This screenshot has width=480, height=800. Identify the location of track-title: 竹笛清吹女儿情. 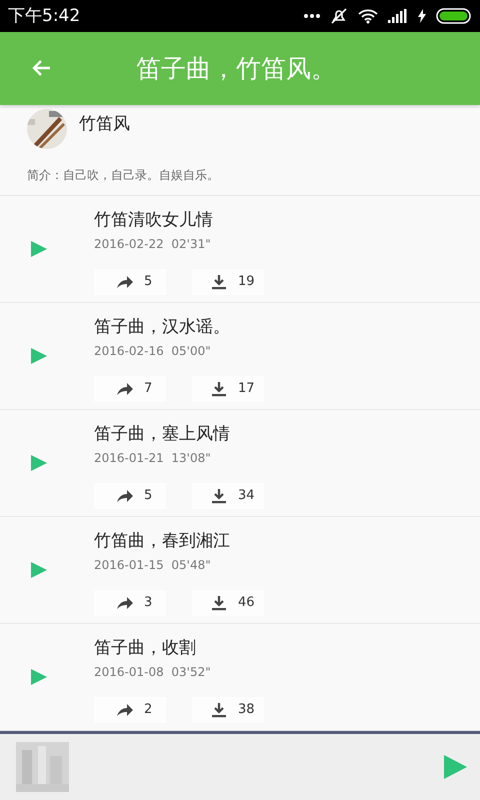
(154, 219).